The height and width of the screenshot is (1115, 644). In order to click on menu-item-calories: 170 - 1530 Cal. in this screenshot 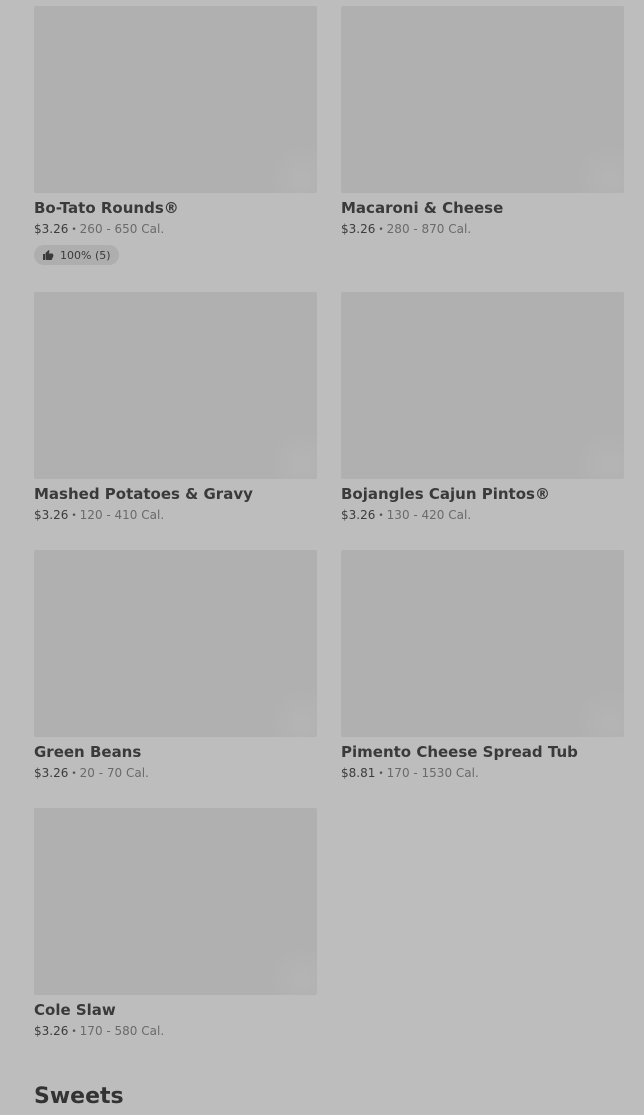, I will do `click(432, 773)`.